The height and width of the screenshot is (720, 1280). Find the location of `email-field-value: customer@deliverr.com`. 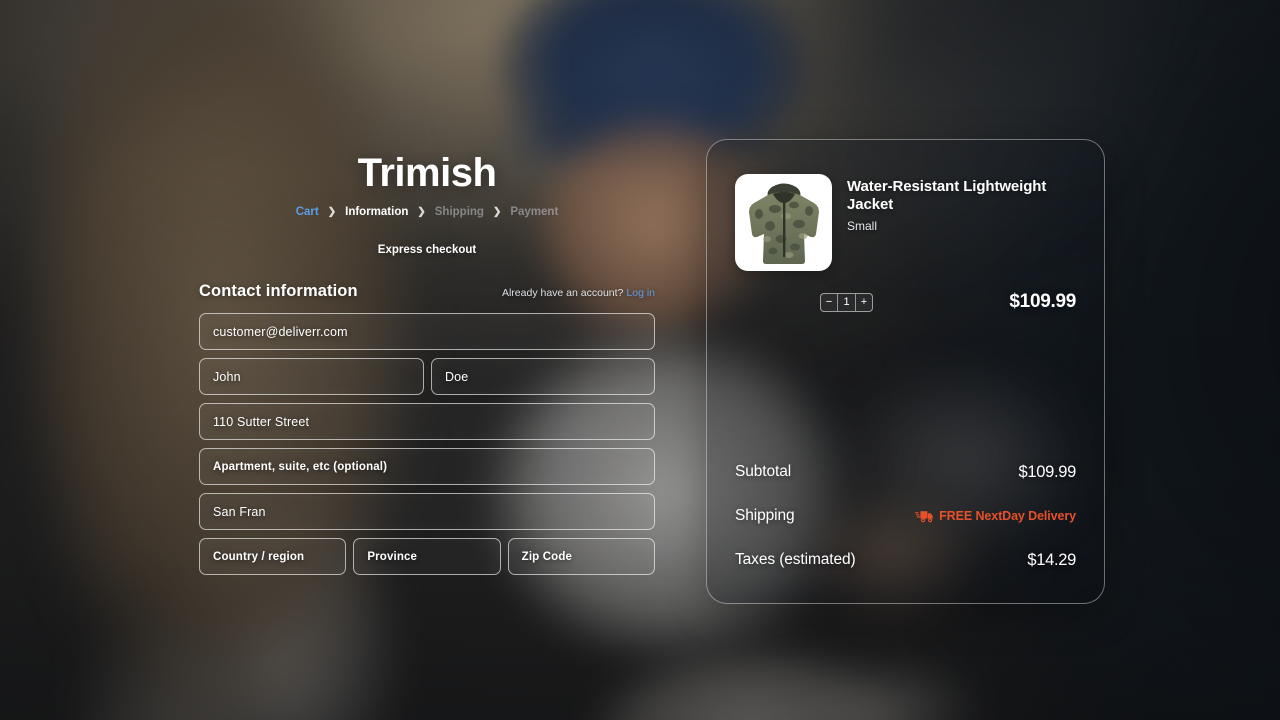

email-field-value: customer@deliverr.com is located at coordinates (280, 331).